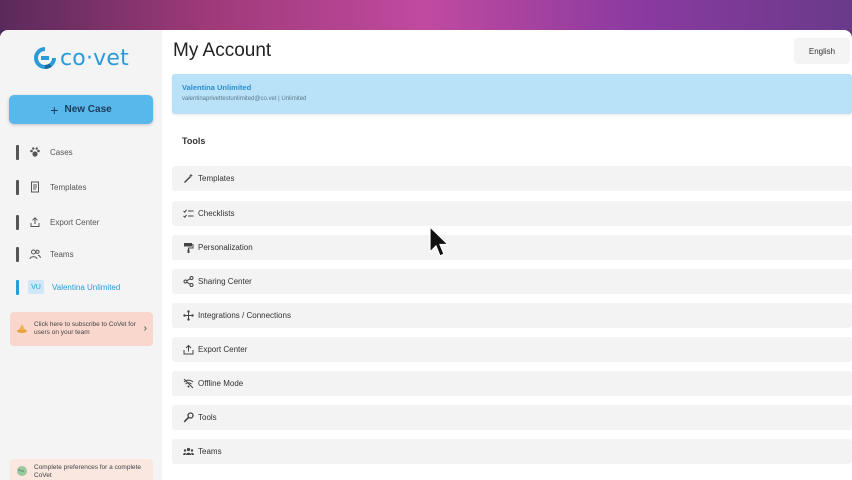 The image size is (852, 480). I want to click on logo: co·vet, so click(81, 58).